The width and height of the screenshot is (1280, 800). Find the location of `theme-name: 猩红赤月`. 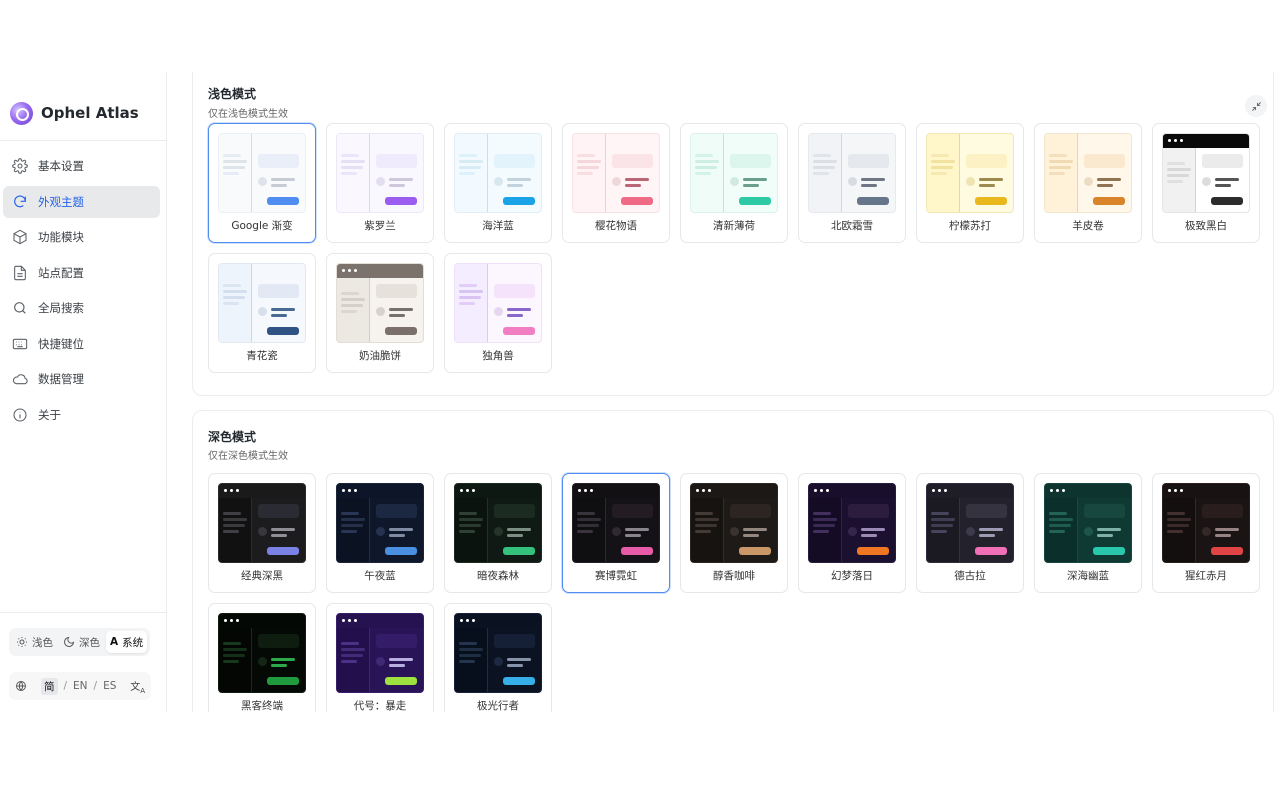

theme-name: 猩红赤月 is located at coordinates (1206, 576).